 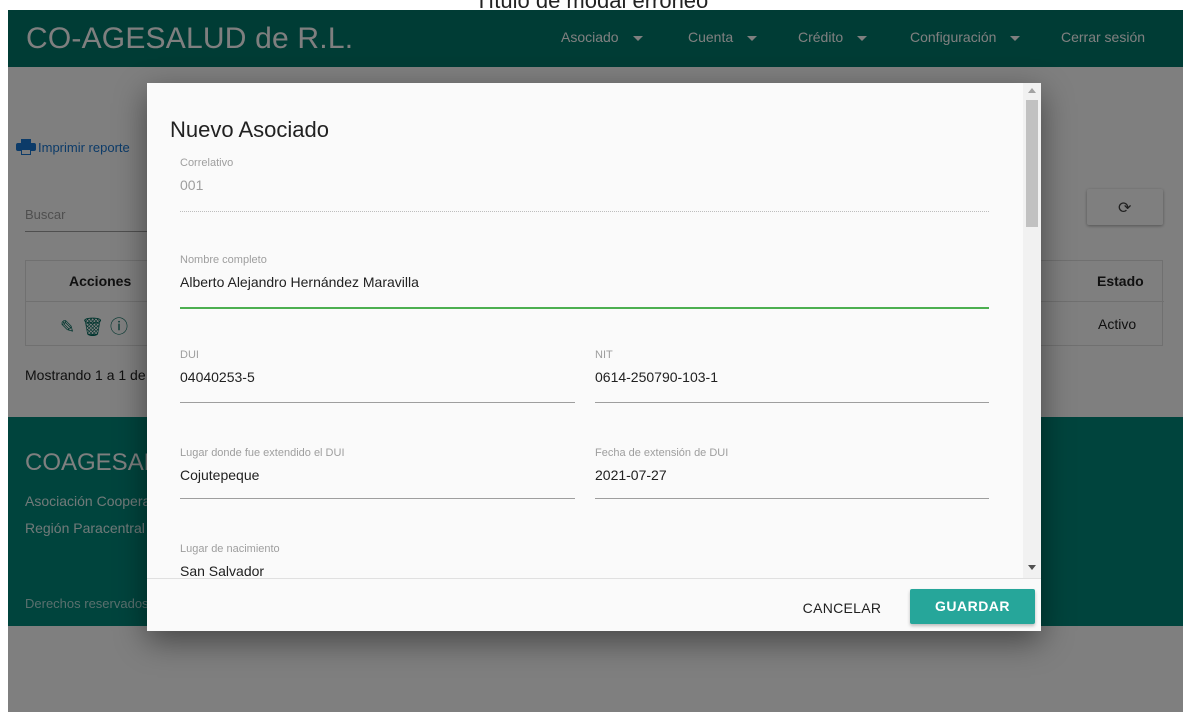 What do you see at coordinates (604, 355) in the screenshot?
I see `nit-label: NIT` at bounding box center [604, 355].